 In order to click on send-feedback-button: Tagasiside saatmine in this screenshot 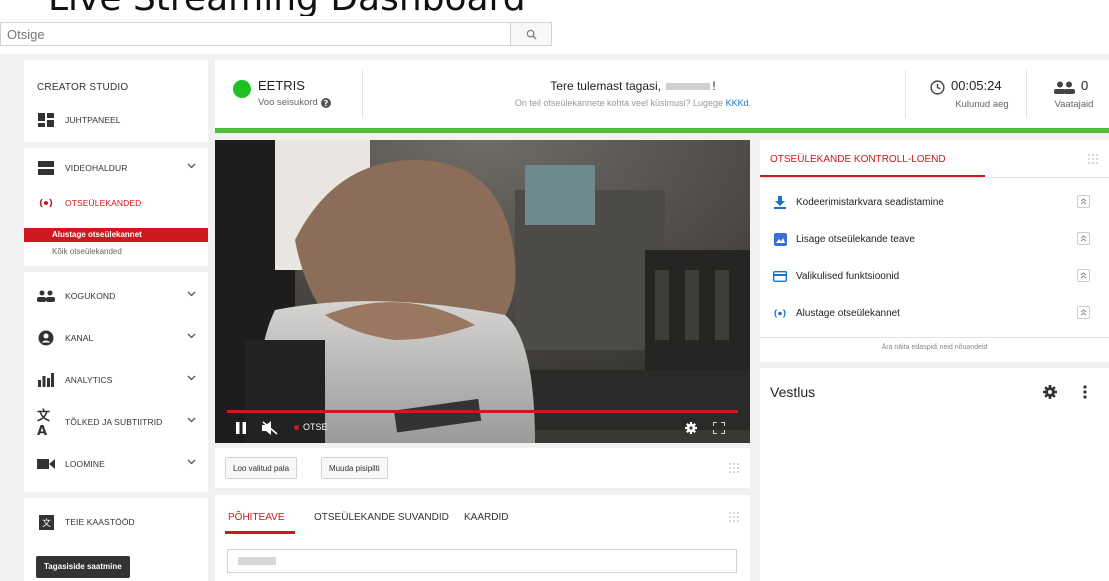, I will do `click(83, 567)`.